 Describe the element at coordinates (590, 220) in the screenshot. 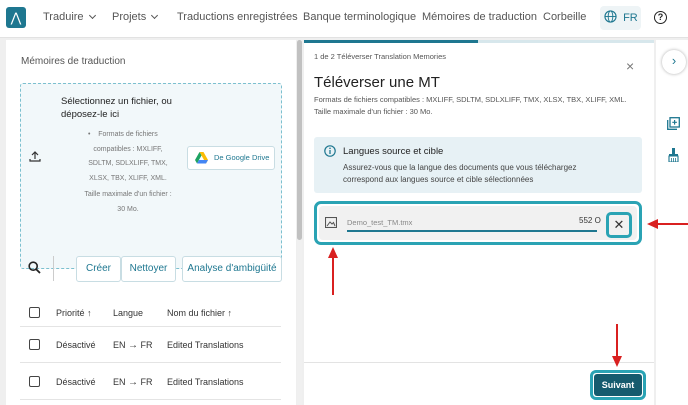

I see `file-size: 552 O` at that location.